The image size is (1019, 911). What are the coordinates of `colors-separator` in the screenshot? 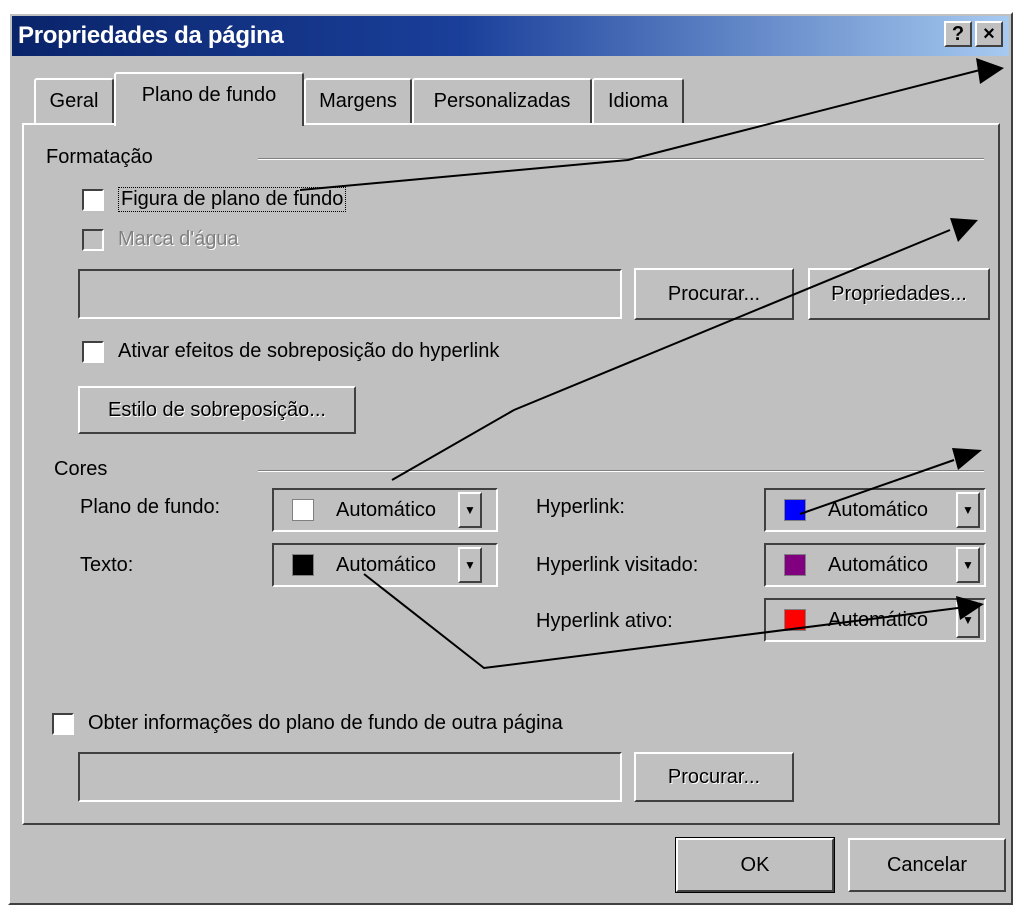 It's located at (621, 471).